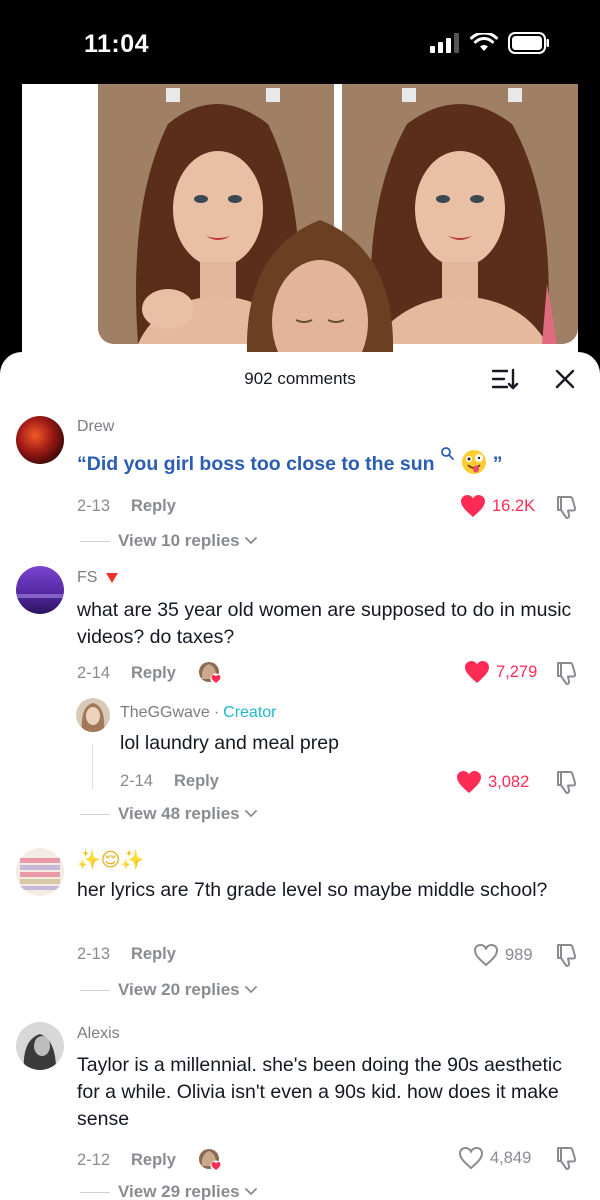  I want to click on view-replies-button: View 20 replies, so click(169, 990).